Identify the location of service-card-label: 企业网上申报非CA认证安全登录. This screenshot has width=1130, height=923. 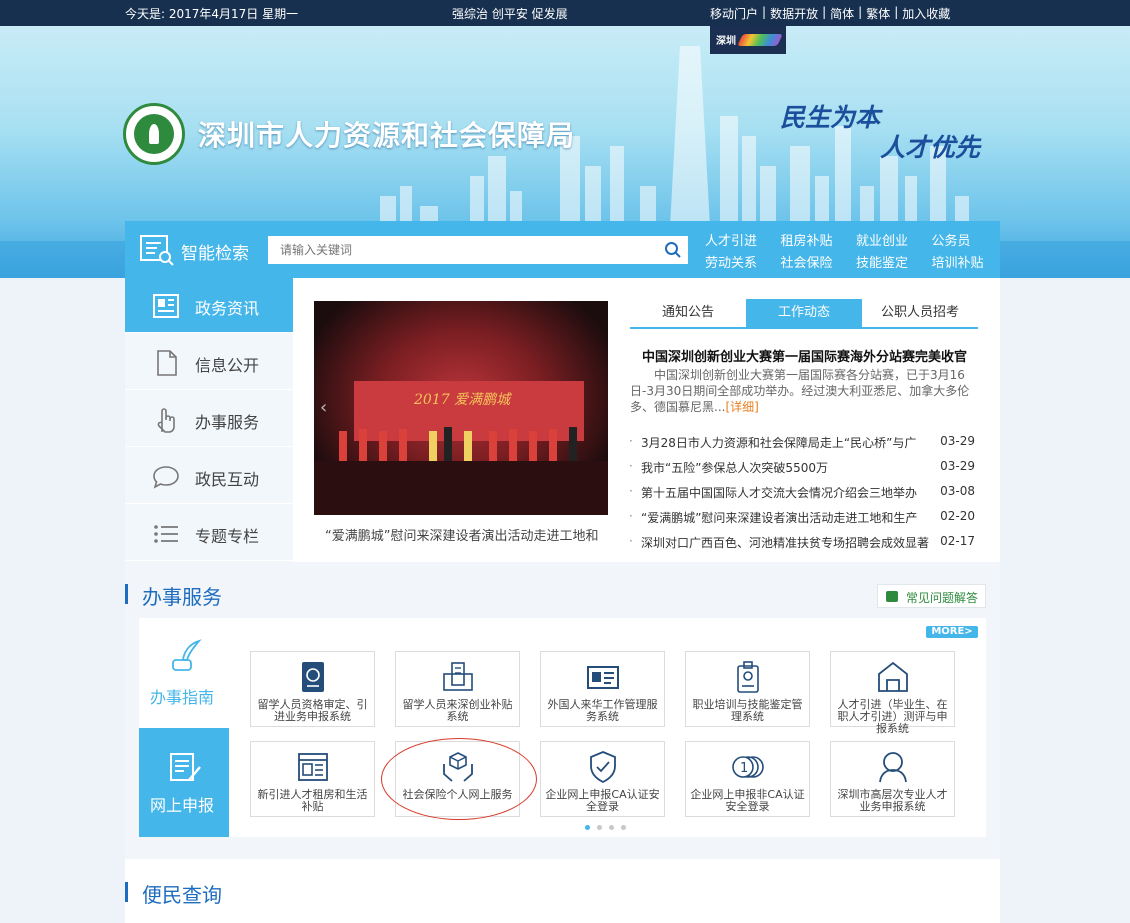
(747, 800).